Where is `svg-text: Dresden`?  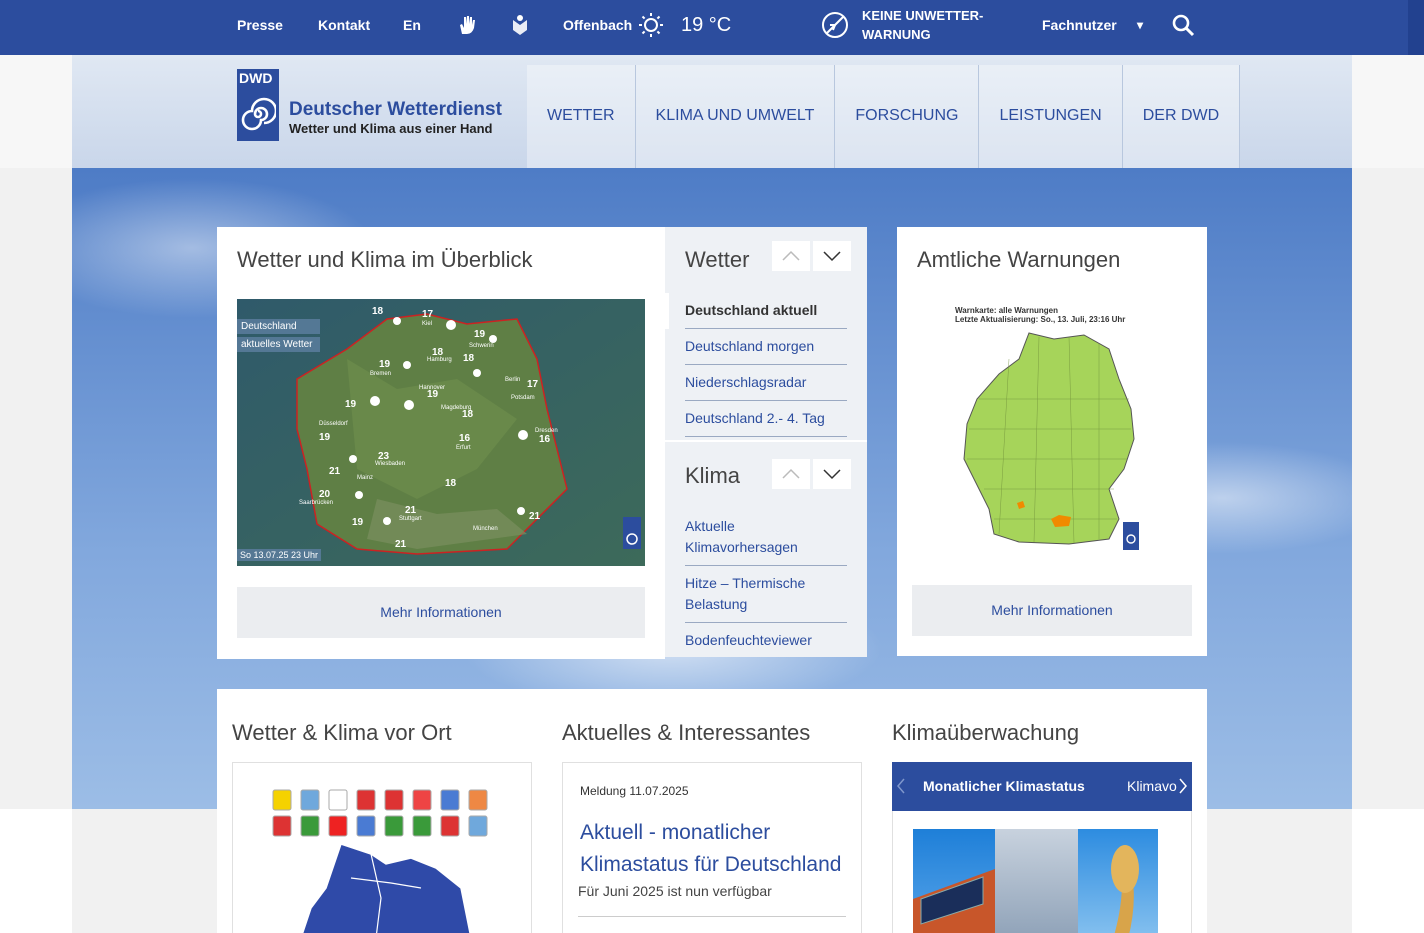 svg-text: Dresden is located at coordinates (546, 431).